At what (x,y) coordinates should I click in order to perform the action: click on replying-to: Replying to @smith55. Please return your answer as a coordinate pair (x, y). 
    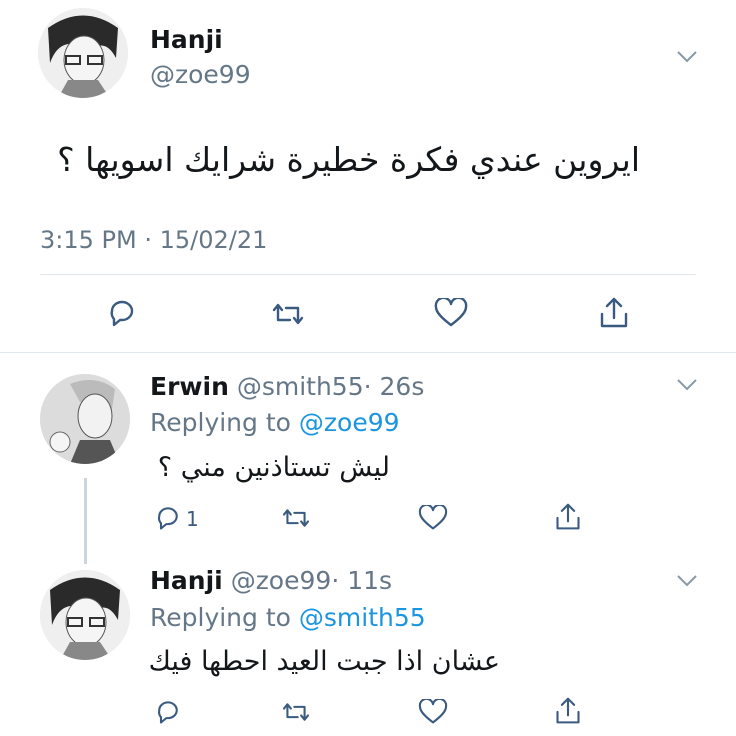
    Looking at the image, I should click on (288, 617).